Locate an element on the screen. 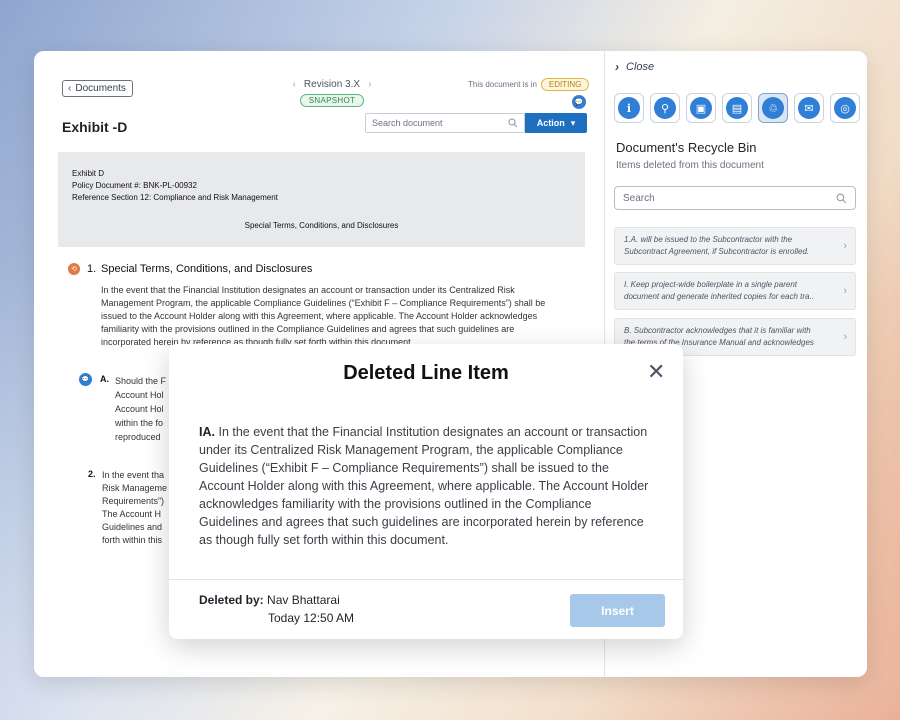 This screenshot has height=720, width=900. back-button-label: Documents is located at coordinates (100, 88).